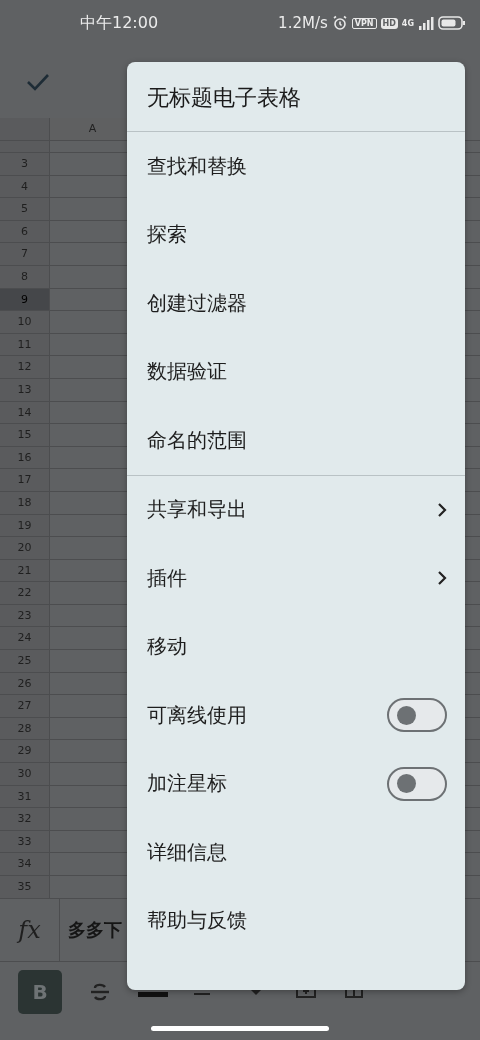  What do you see at coordinates (119, 23) in the screenshot?
I see `status-time: 中午12:00` at bounding box center [119, 23].